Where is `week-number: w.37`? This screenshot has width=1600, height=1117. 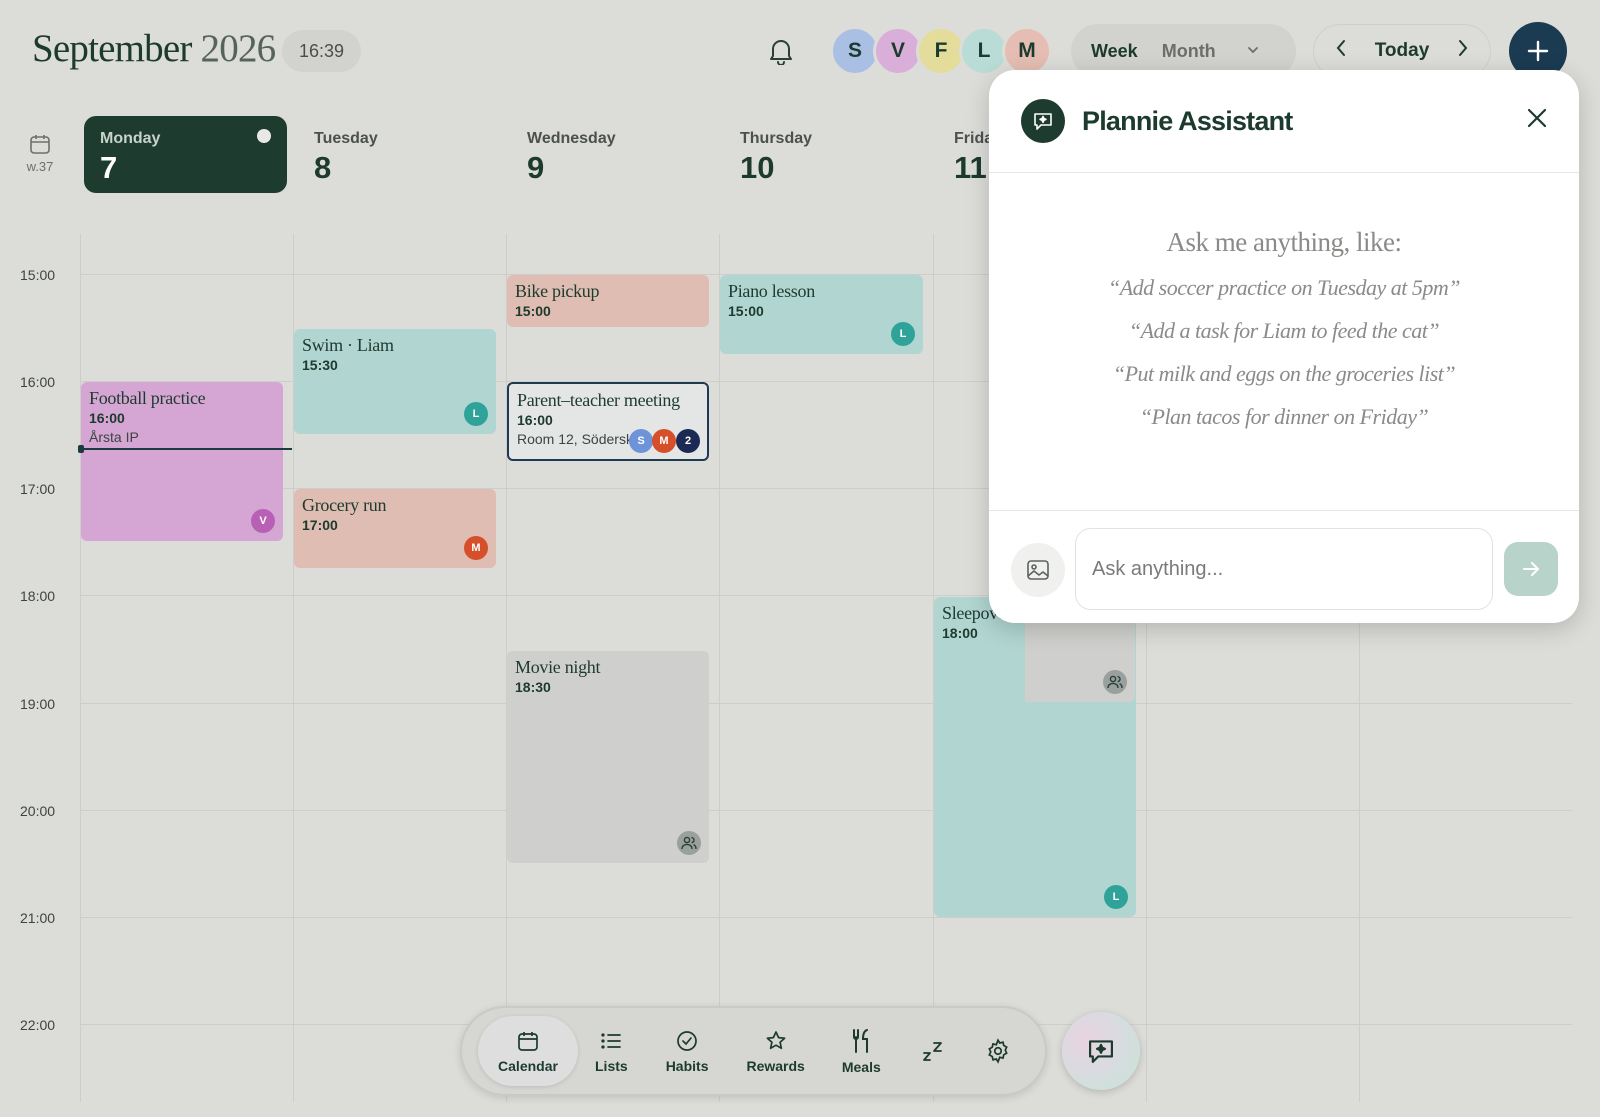 week-number: w.37 is located at coordinates (40, 153).